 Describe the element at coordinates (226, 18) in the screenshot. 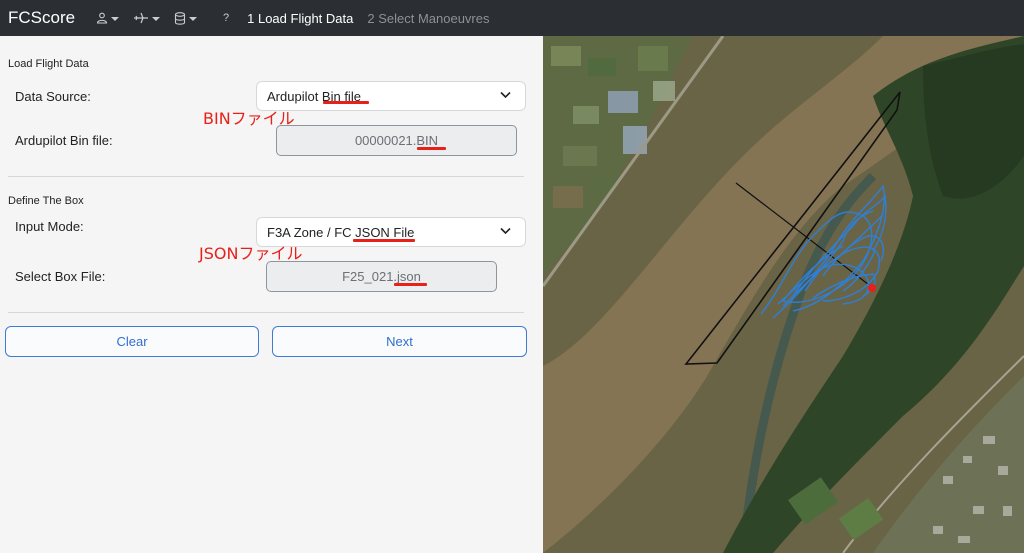

I see `help-icon: ?` at that location.